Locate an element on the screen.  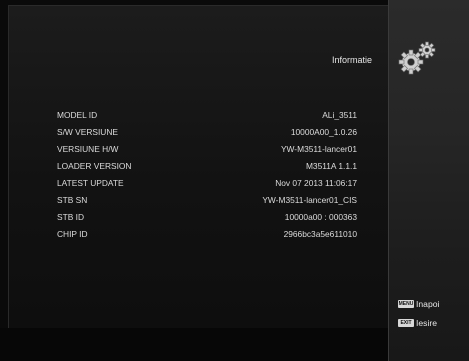
row-value: 2966bc3a5e611010 is located at coordinates (320, 234).